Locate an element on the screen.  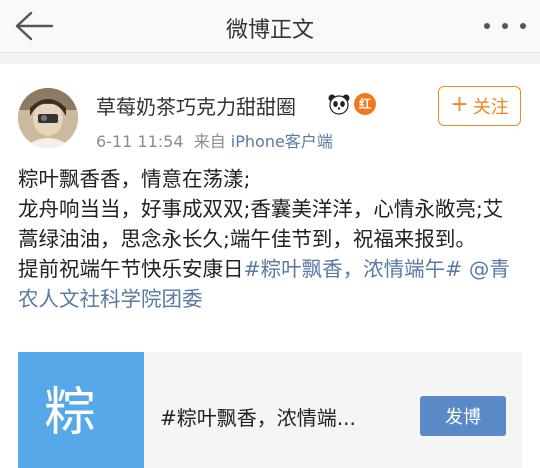
post-meta: 6-11 11:54 来自 iPhone客户端 is located at coordinates (214, 140).